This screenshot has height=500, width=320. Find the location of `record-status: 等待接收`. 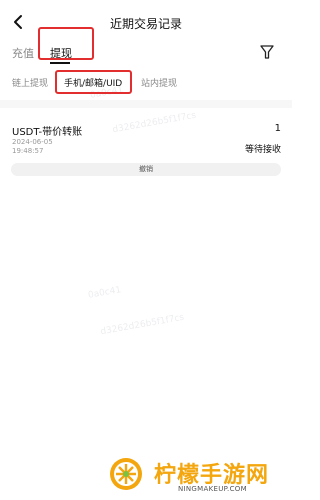

record-status: 等待接收 is located at coordinates (262, 150).